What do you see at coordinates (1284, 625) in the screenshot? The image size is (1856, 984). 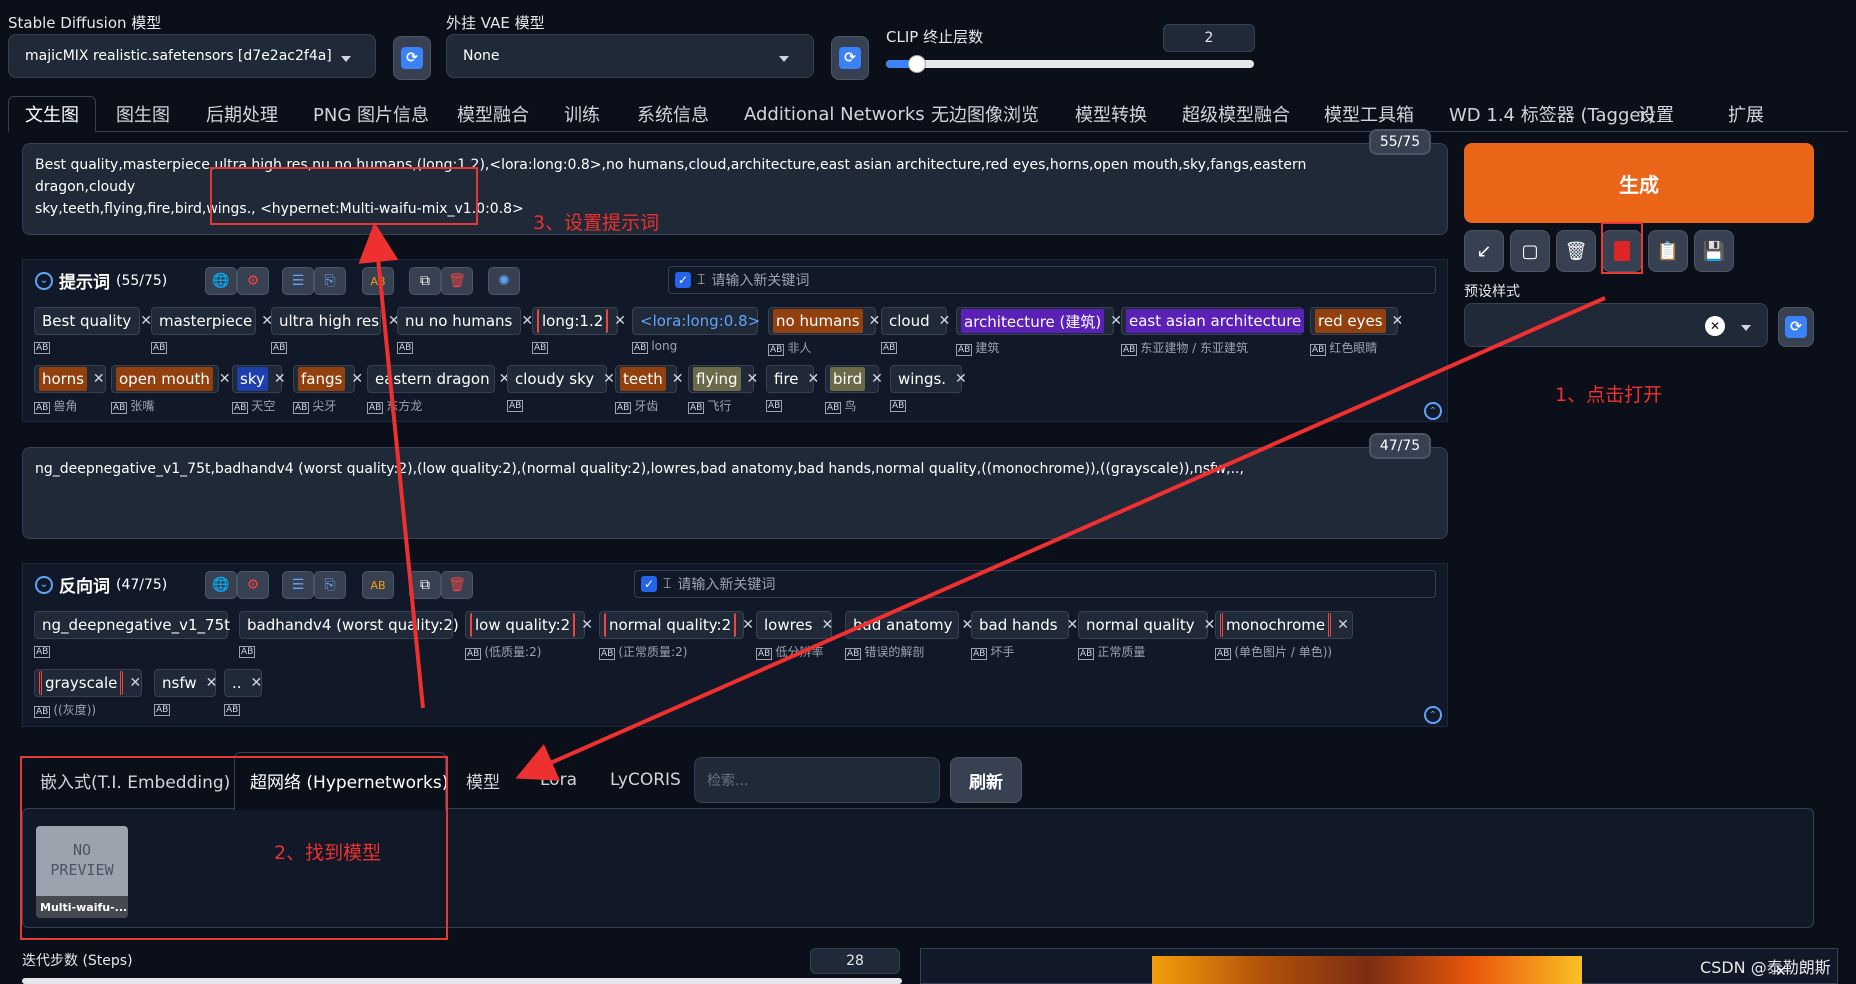 I see `keyword-chip: monochrome ✕` at bounding box center [1284, 625].